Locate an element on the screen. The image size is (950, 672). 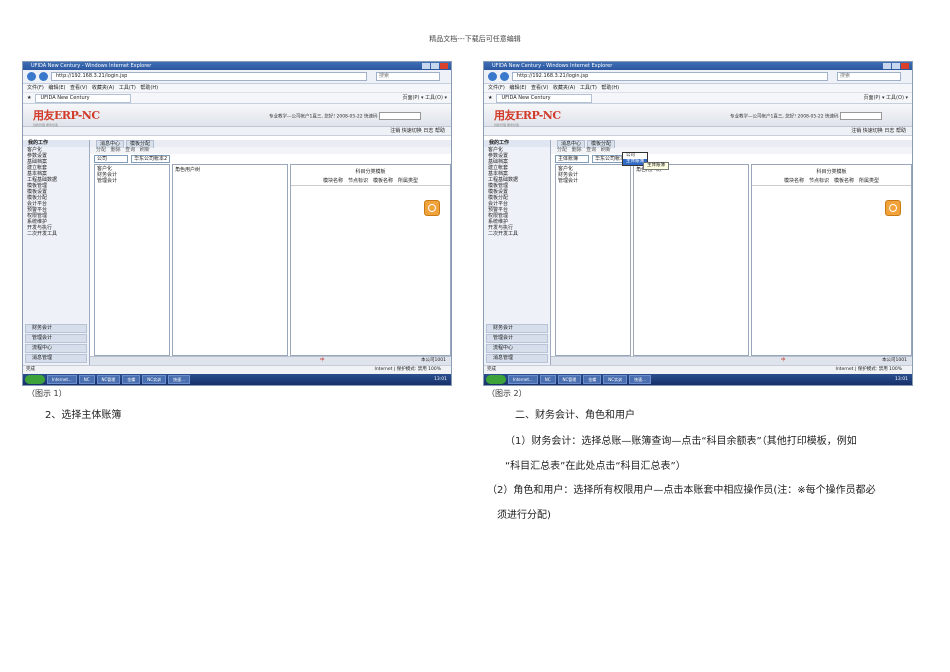
template-list: 科目分类模板 模块名称 节点标识 模板名称 所属类型 is located at coordinates (370, 260).